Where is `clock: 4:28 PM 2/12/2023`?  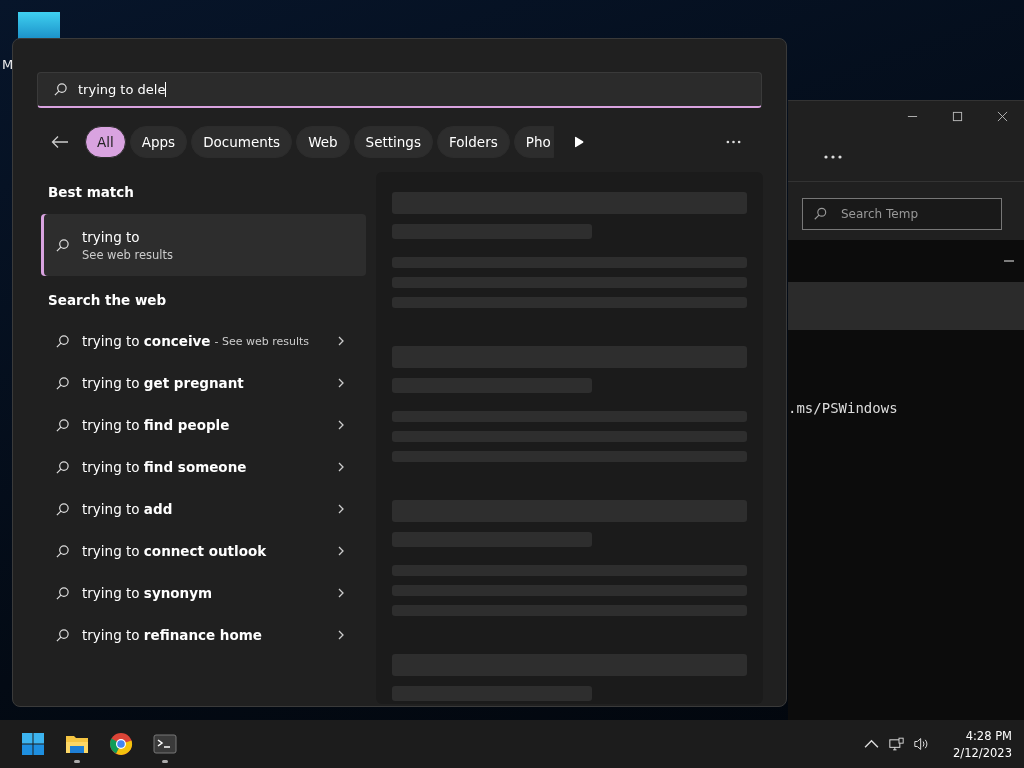 clock: 4:28 PM 2/12/2023 is located at coordinates (982, 744).